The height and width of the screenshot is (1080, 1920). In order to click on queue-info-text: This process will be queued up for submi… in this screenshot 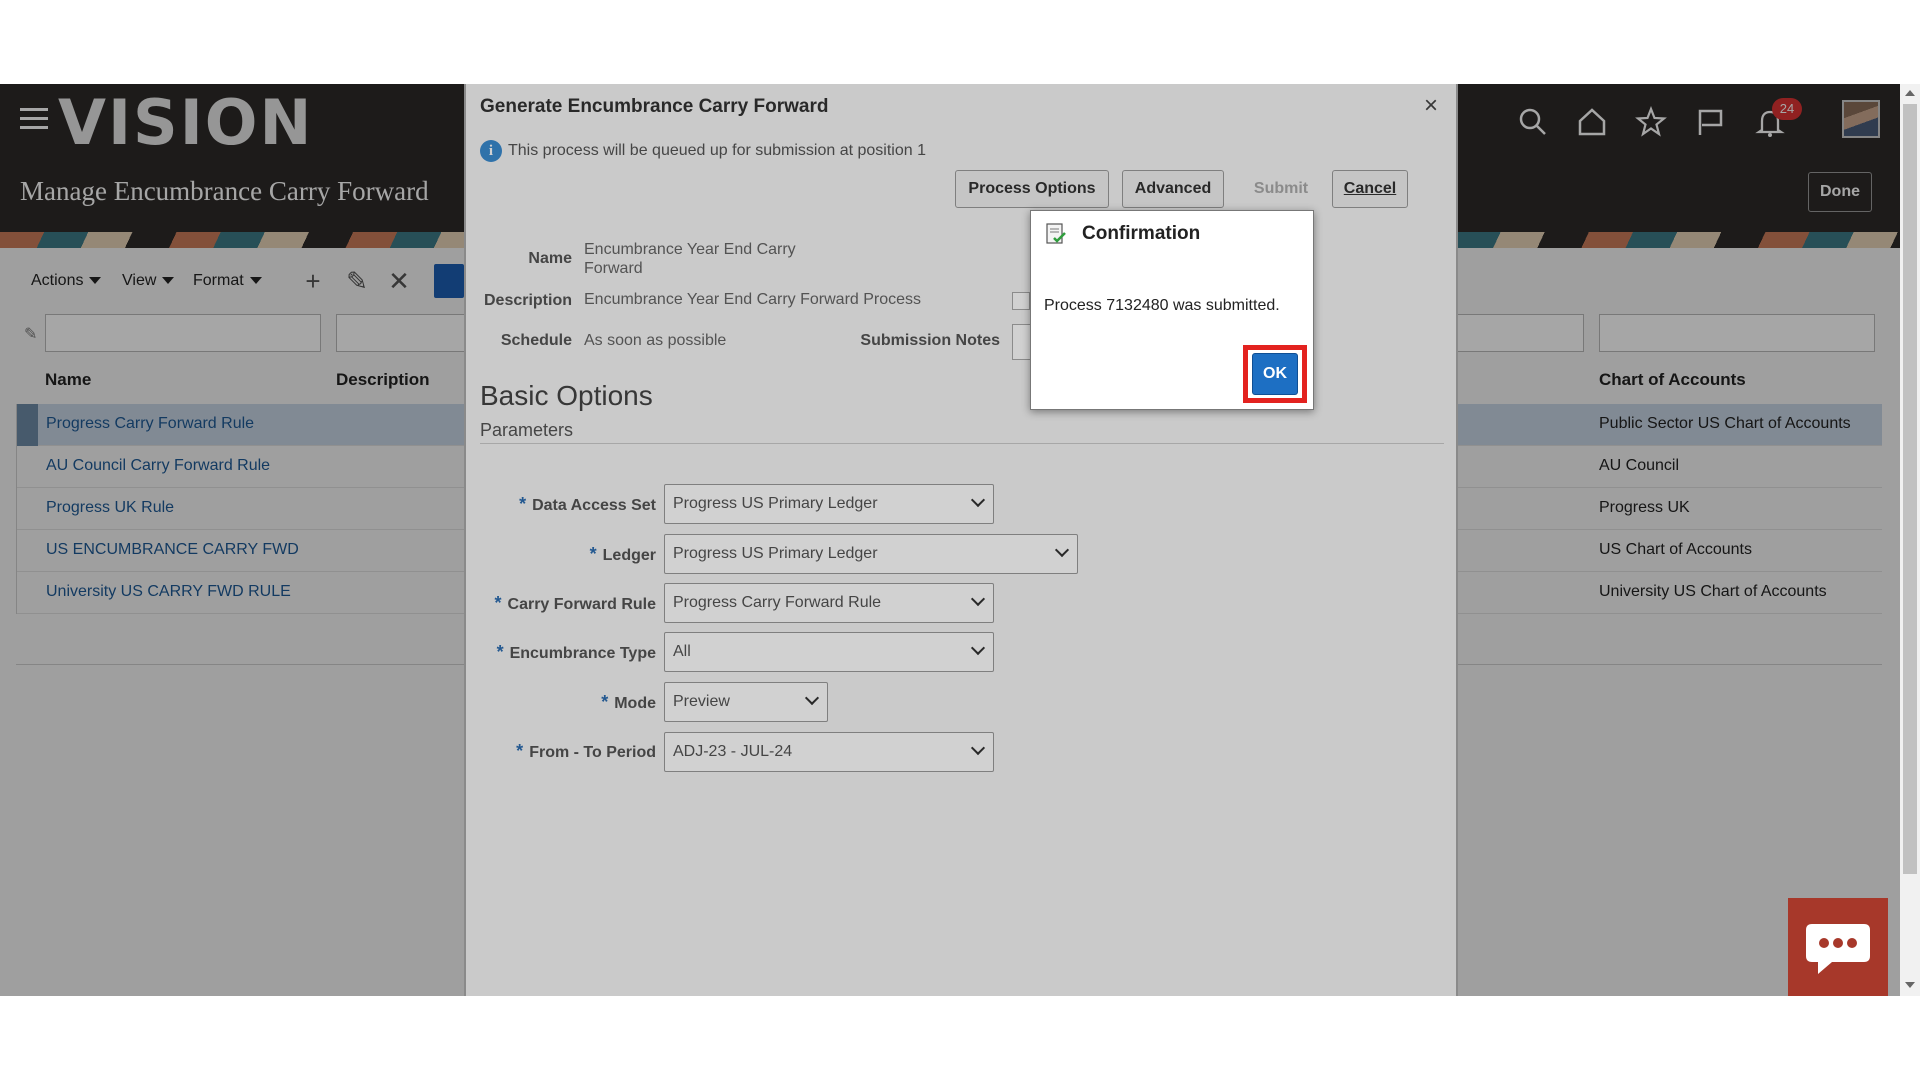, I will do `click(717, 150)`.